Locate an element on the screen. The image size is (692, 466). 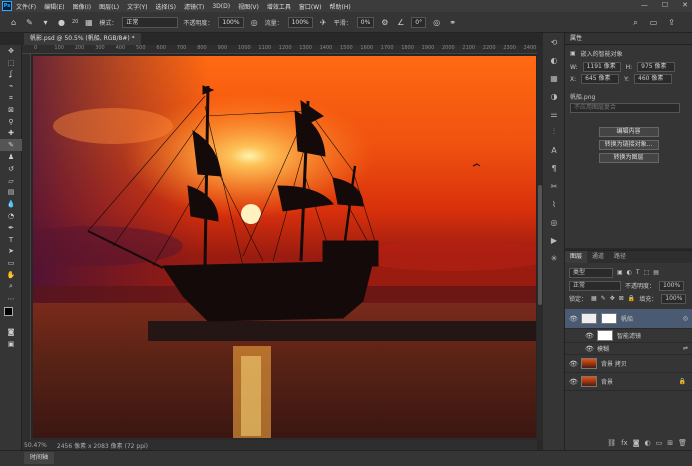
menu-layer: 图层(L) is located at coordinates (109, 6).